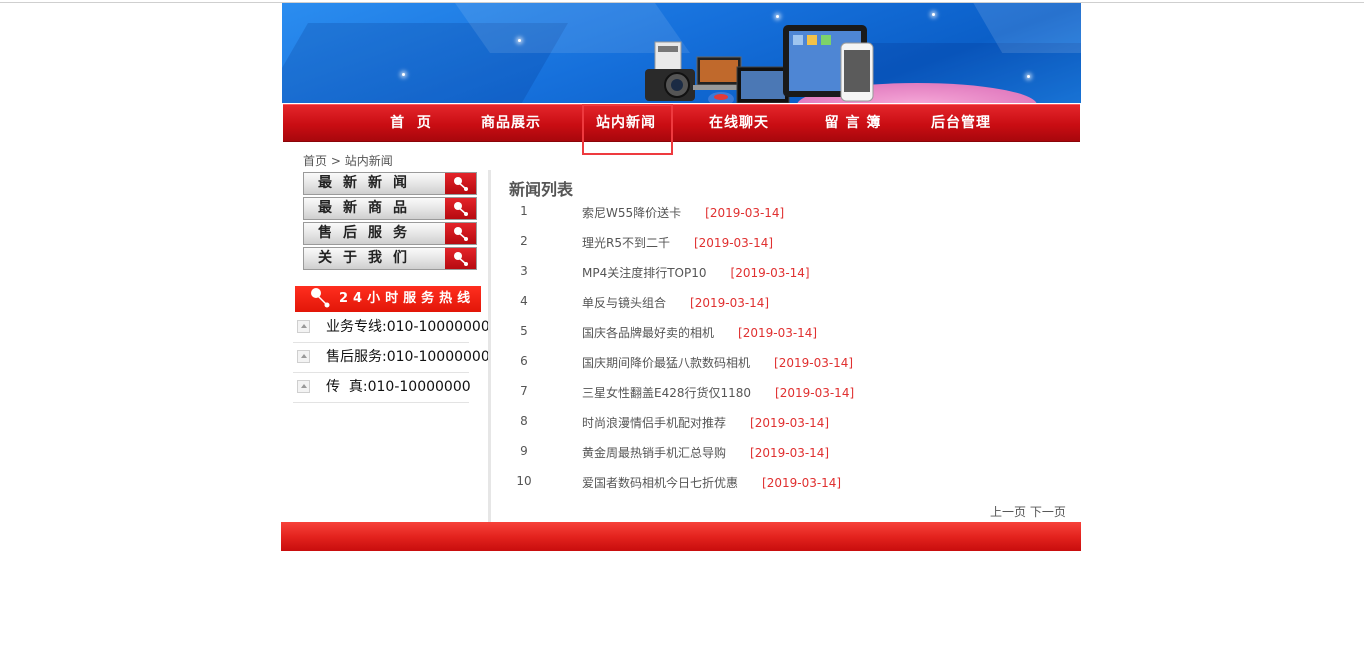 The width and height of the screenshot is (1364, 660). I want to click on side-menu-label: 关于我们, so click(368, 258).